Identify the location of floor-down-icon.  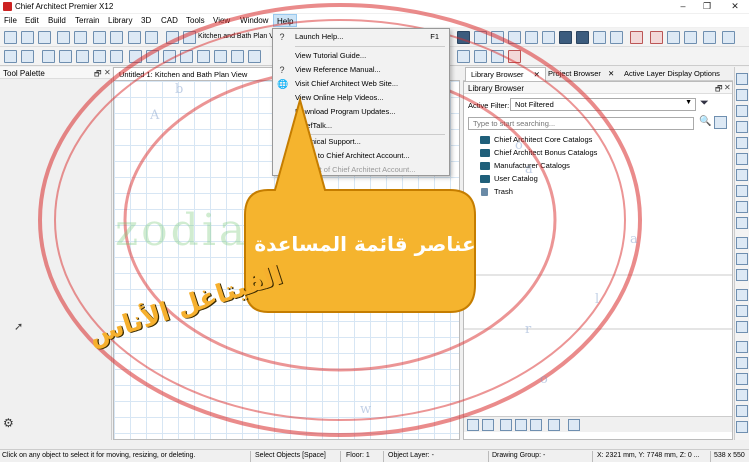
(742, 259).